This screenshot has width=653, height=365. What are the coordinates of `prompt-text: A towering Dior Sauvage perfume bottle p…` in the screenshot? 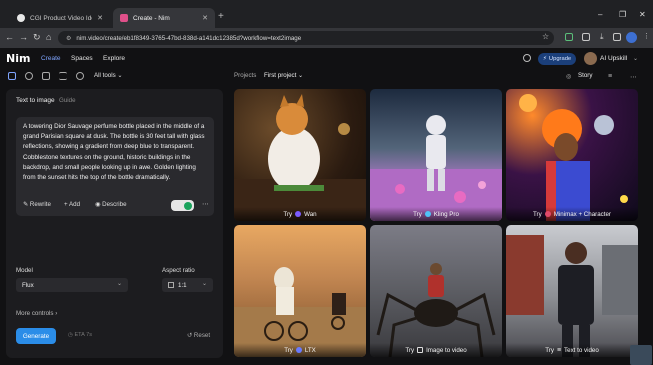 It's located at (116, 152).